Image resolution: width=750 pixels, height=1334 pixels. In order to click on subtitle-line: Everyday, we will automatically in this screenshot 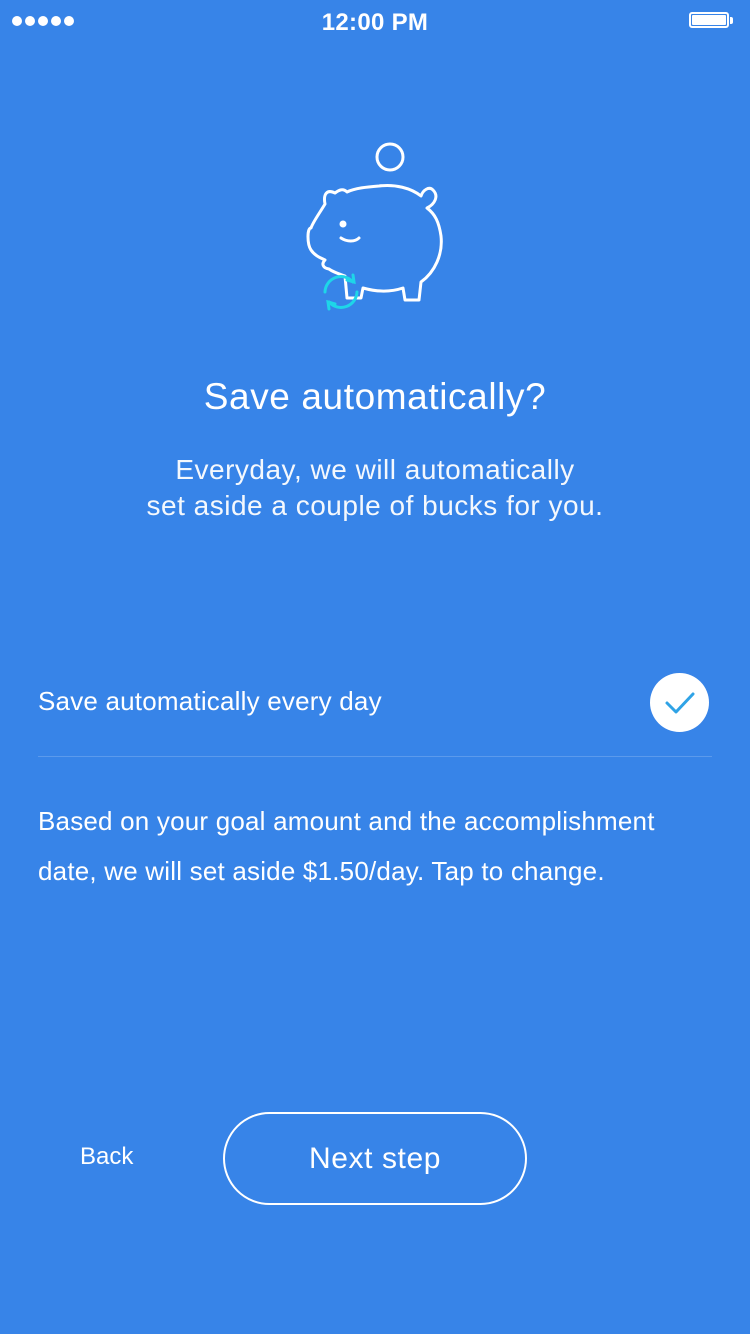, I will do `click(375, 469)`.